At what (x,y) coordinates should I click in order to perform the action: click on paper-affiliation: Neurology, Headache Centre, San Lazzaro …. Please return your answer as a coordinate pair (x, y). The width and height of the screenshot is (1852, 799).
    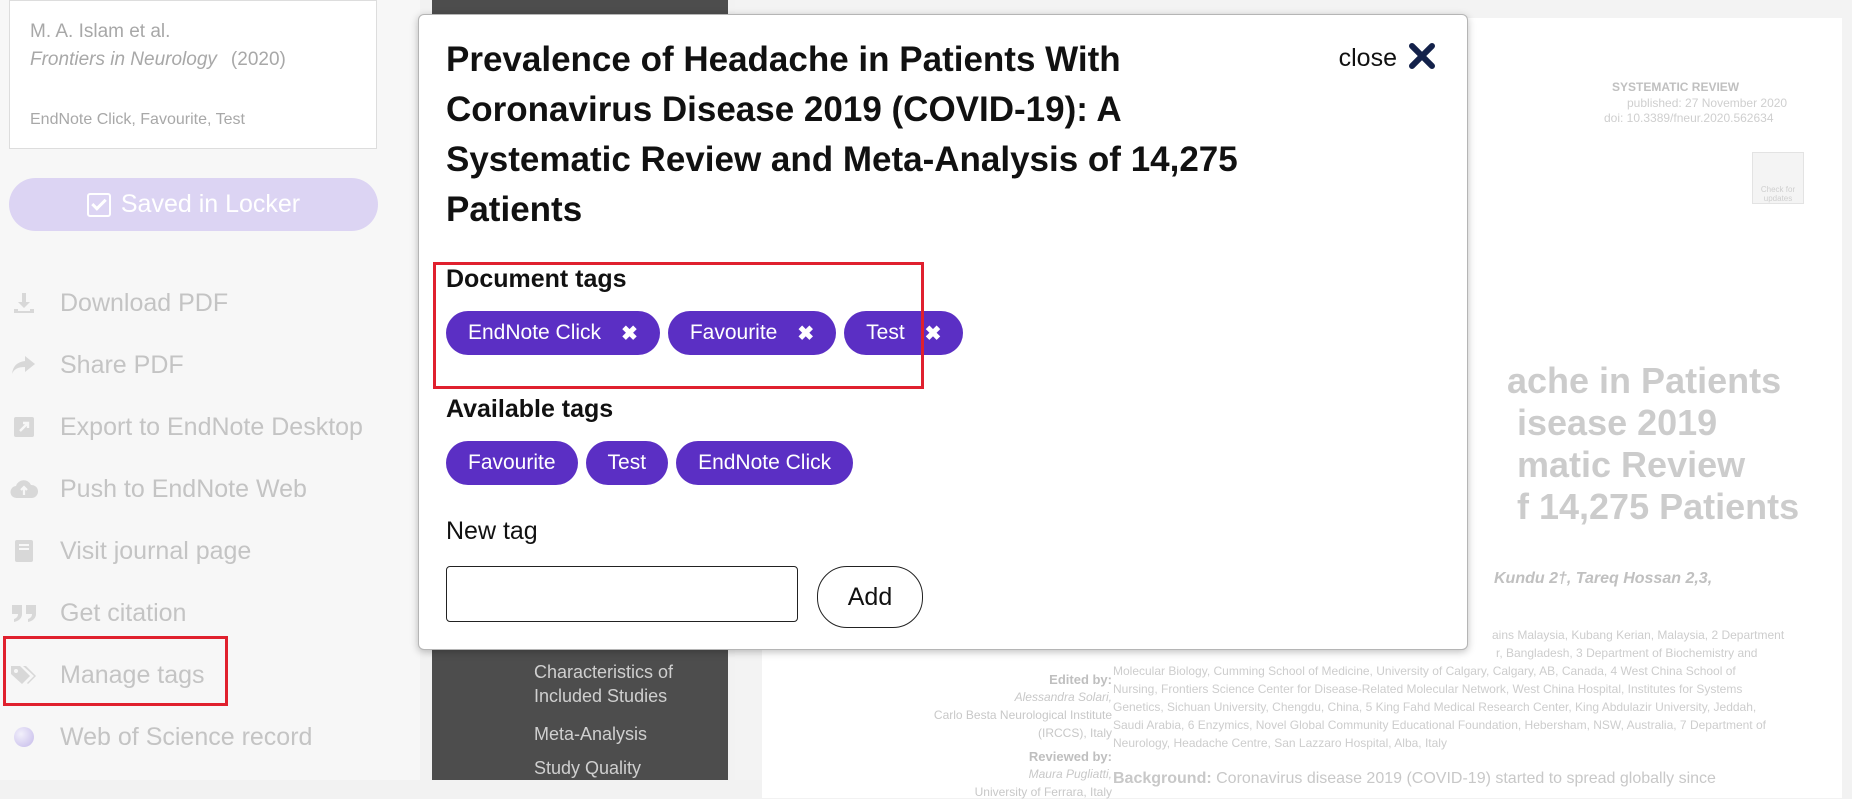
    Looking at the image, I should click on (1280, 743).